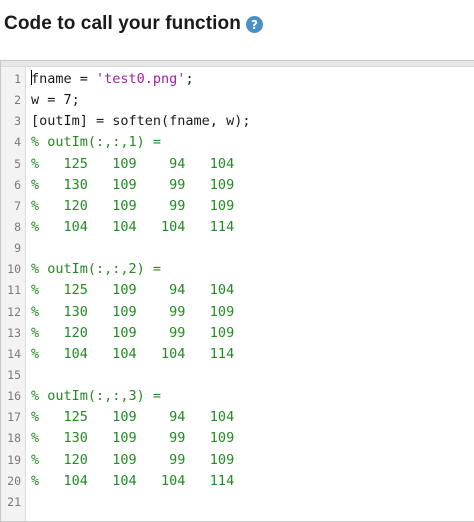 This screenshot has width=474, height=522. Describe the element at coordinates (237, 185) in the screenshot. I see `code-line: 6 % 130 109 99 109` at that location.